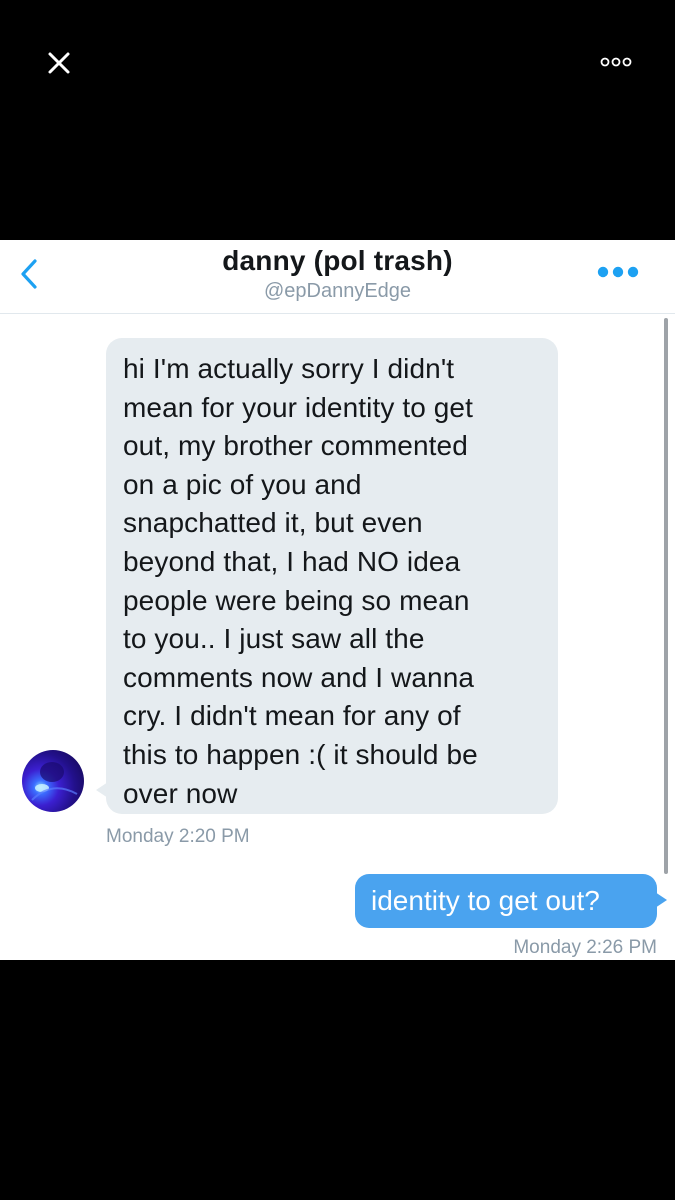 The height and width of the screenshot is (1200, 675). Describe the element at coordinates (300, 754) in the screenshot. I see `message-line: this to happen :( it should be` at that location.